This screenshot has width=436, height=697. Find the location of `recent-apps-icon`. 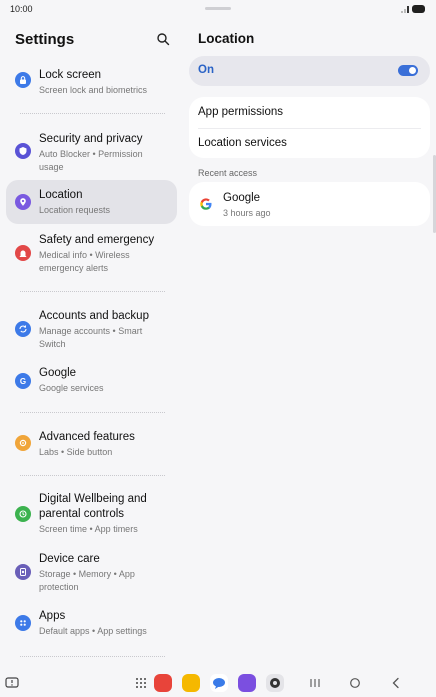

recent-apps-icon is located at coordinates (315, 683).